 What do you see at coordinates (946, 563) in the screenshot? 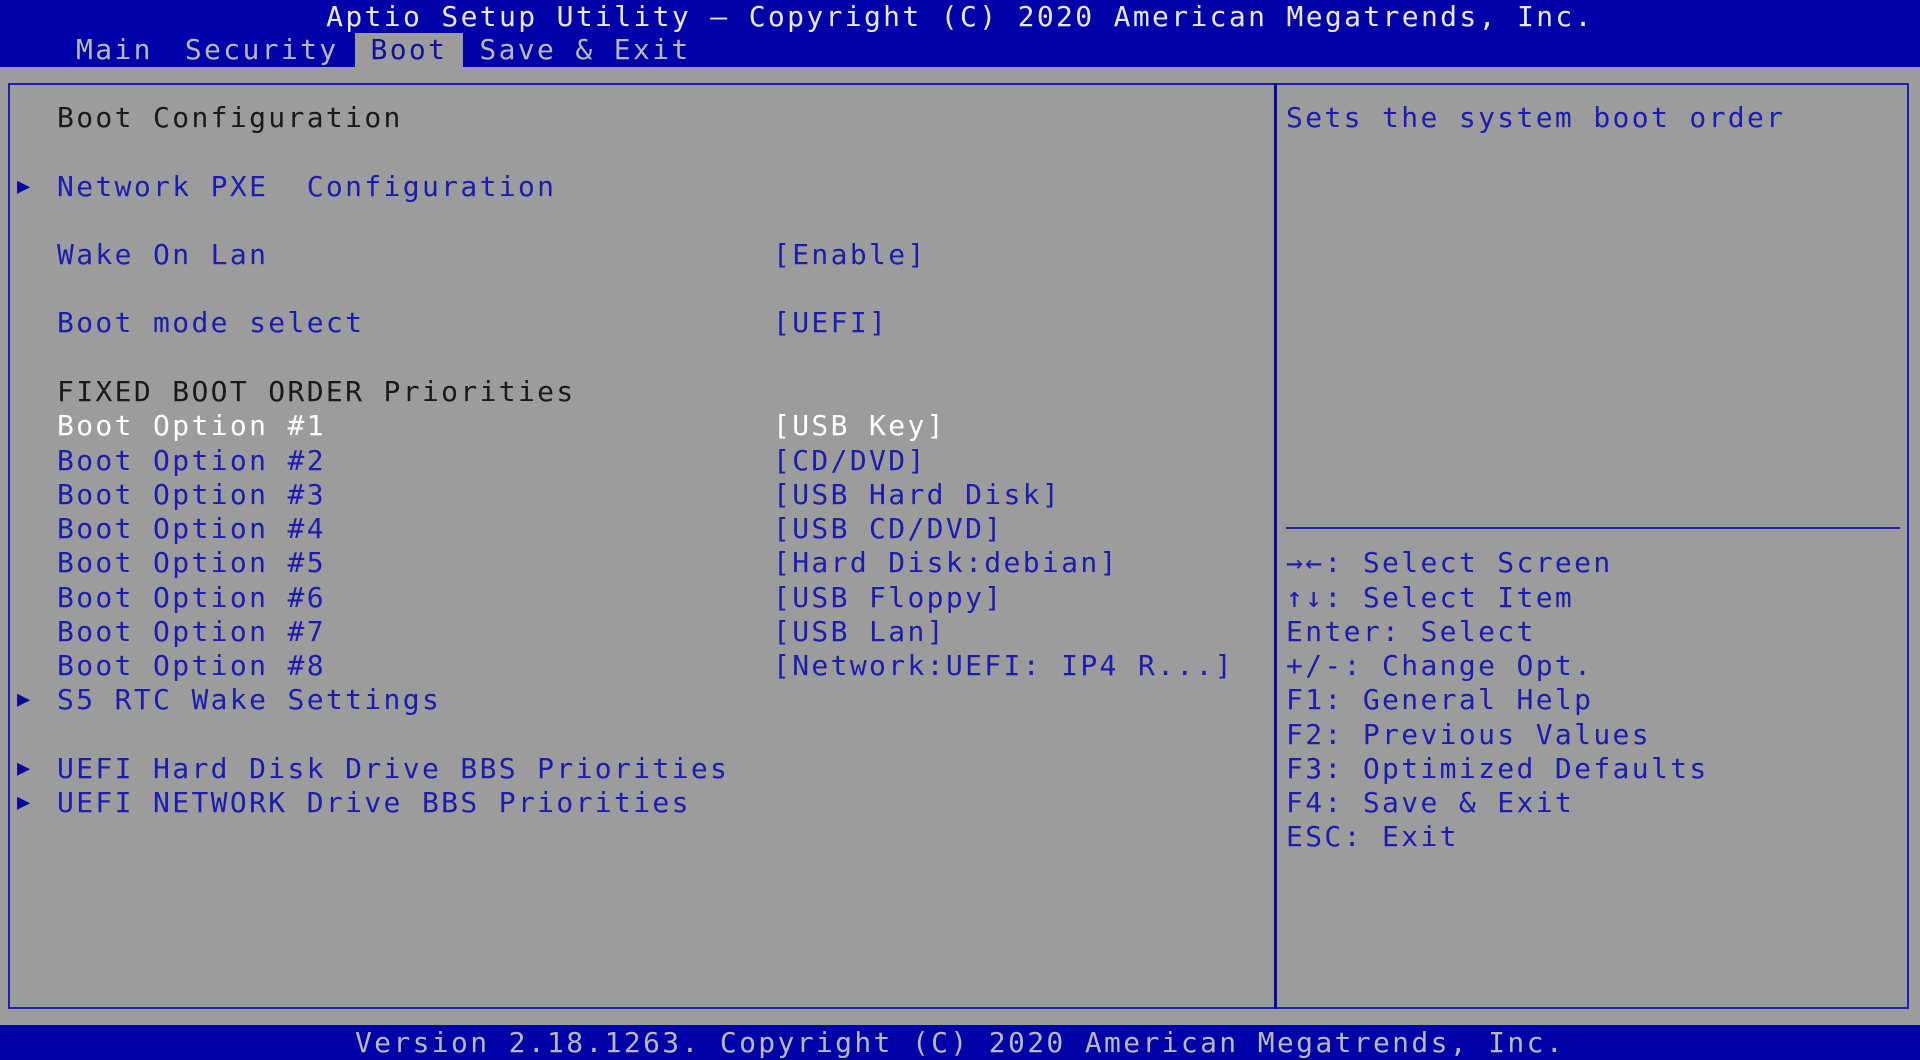
I see `boot-option-5-value: [Hard Disk:debian]` at bounding box center [946, 563].